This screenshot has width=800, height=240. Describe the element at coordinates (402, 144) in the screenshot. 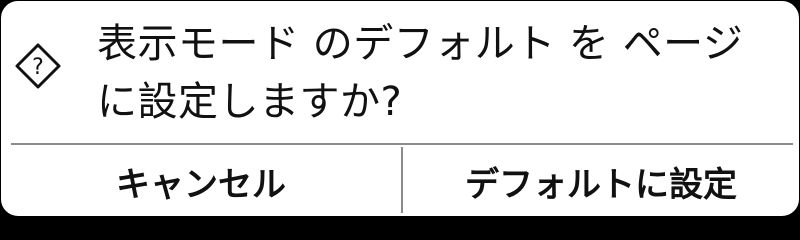

I see `horizontal-divider` at that location.